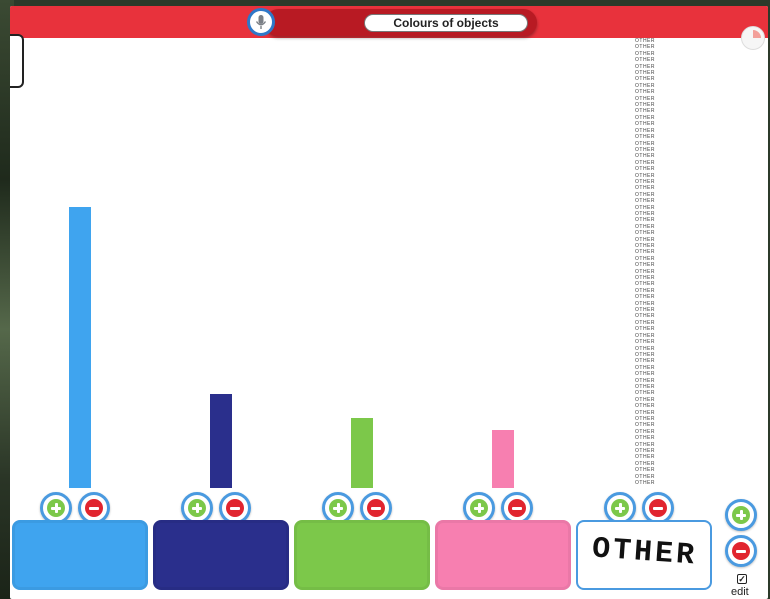  I want to click on category-tile-pink, so click(503, 555).